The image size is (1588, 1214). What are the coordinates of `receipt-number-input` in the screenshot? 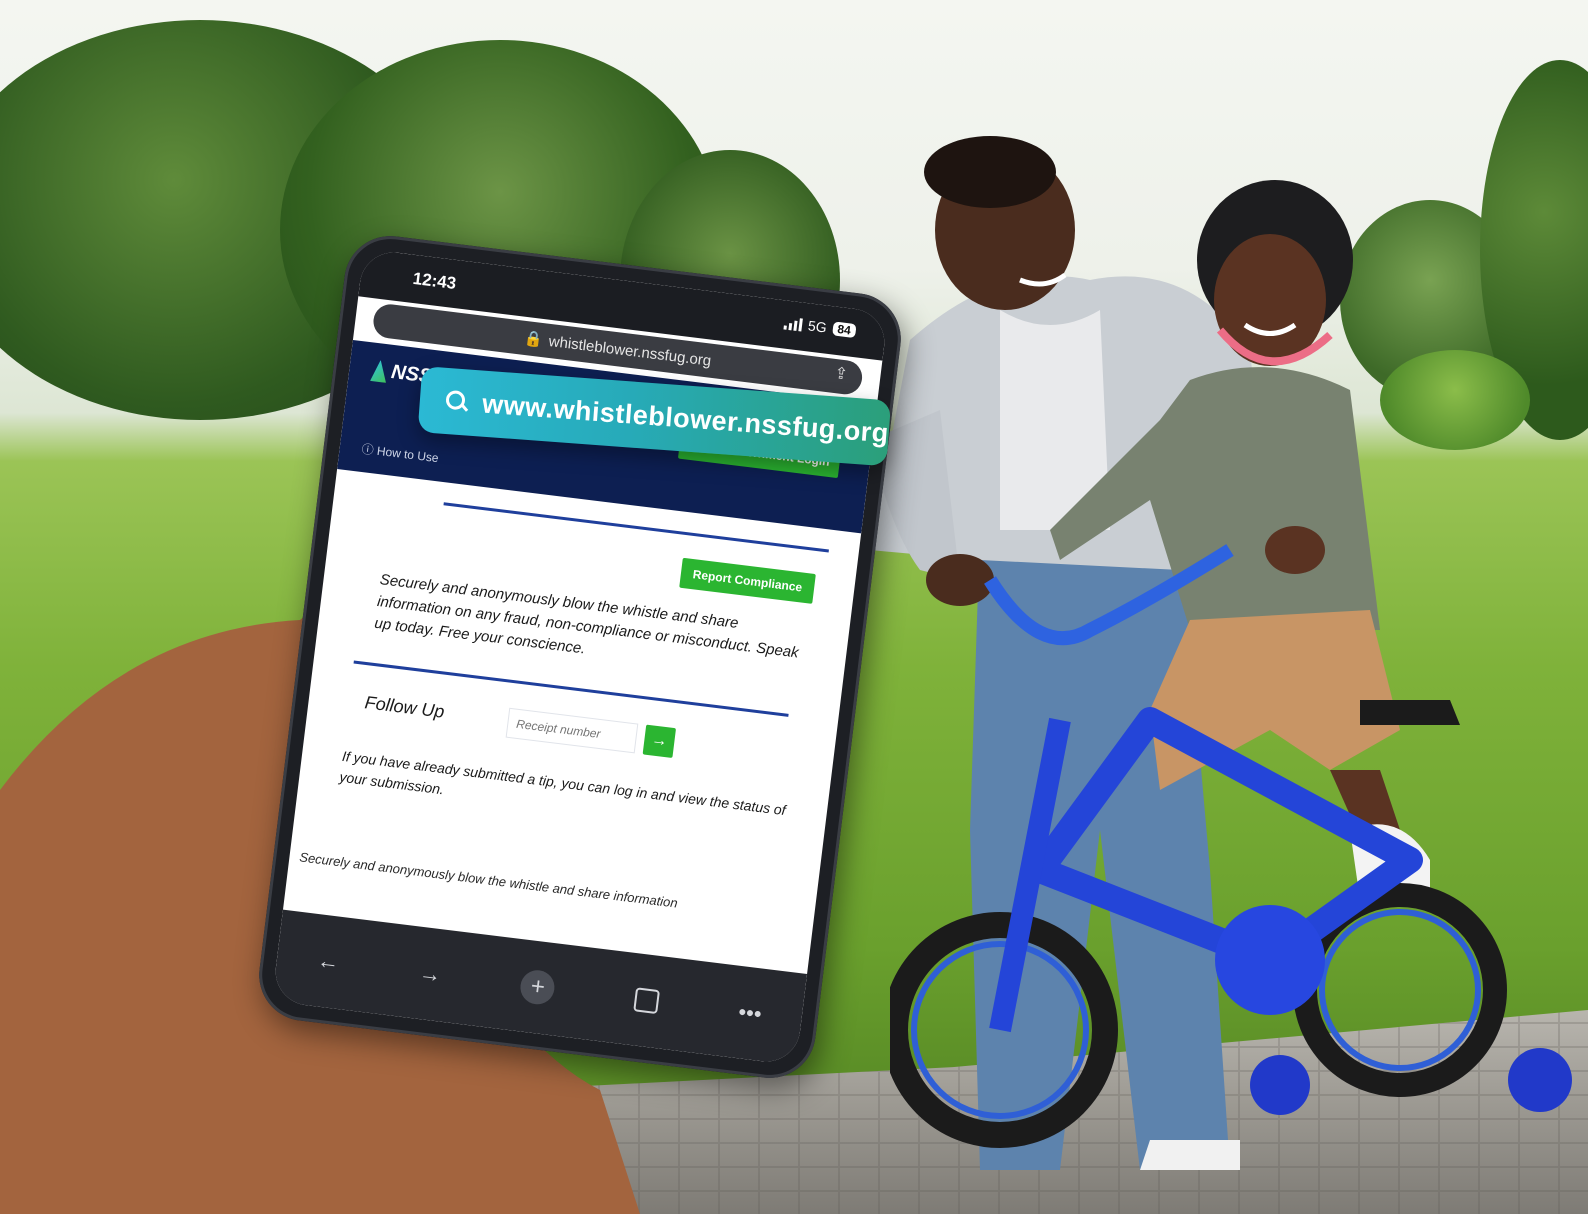 It's located at (572, 730).